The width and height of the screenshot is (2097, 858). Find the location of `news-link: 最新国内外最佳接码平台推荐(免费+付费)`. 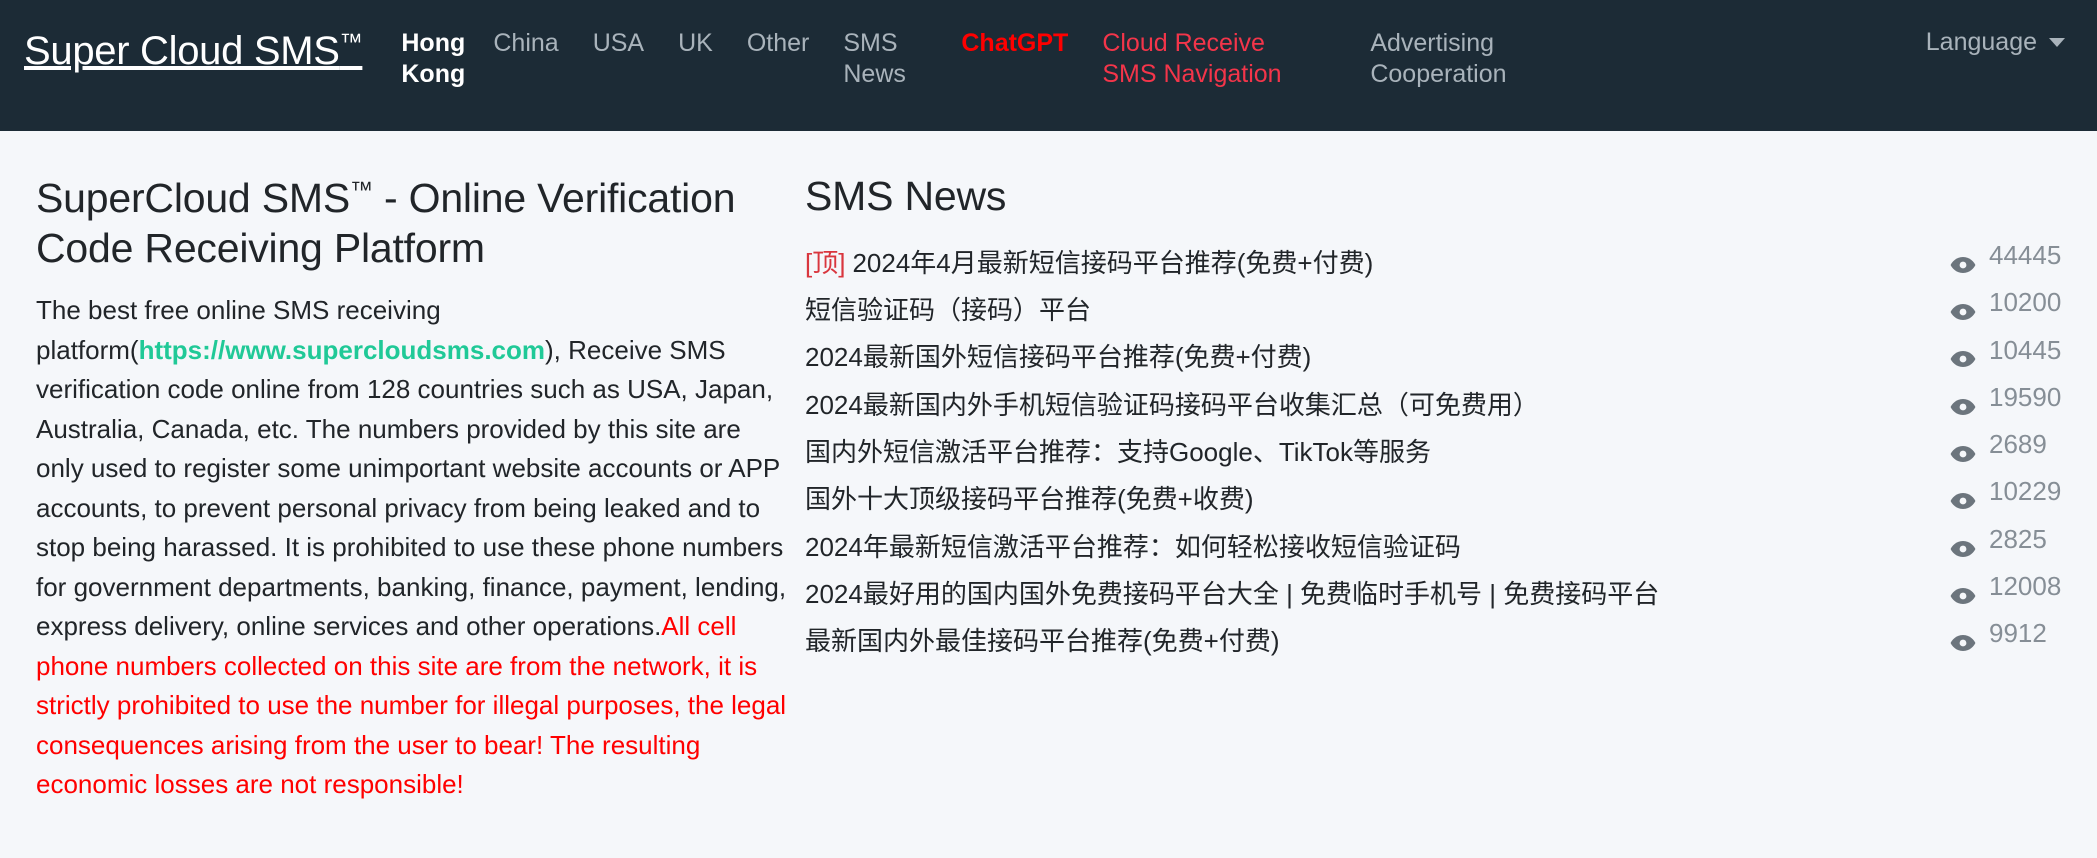

news-link: 最新国内外最佳接码平台推荐(免费+付费) is located at coordinates (1042, 642).